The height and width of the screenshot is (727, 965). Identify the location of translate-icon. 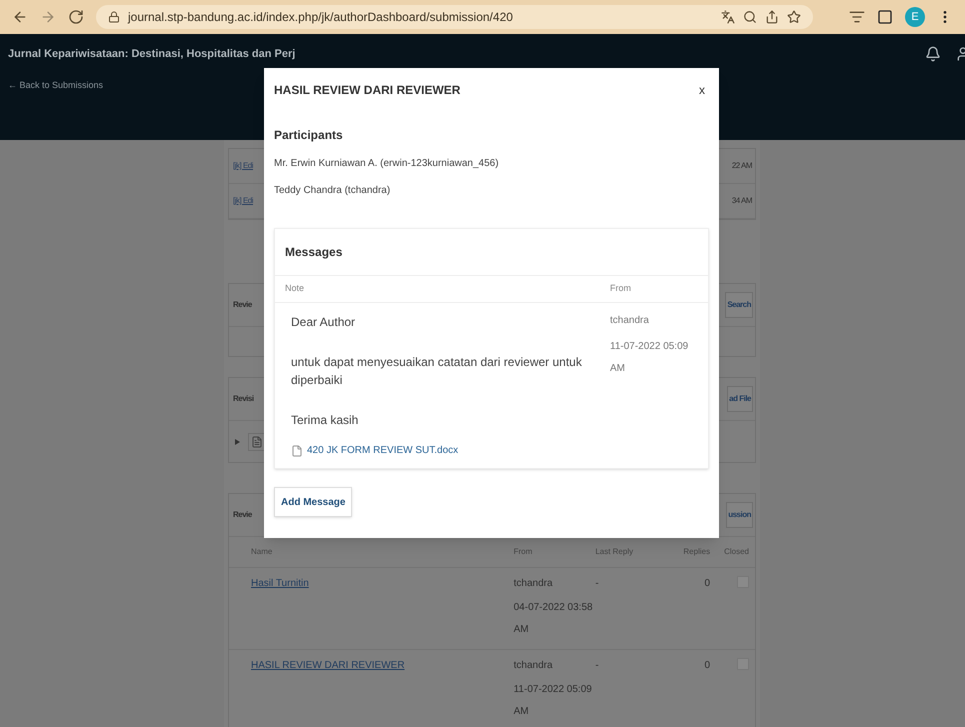
(728, 17).